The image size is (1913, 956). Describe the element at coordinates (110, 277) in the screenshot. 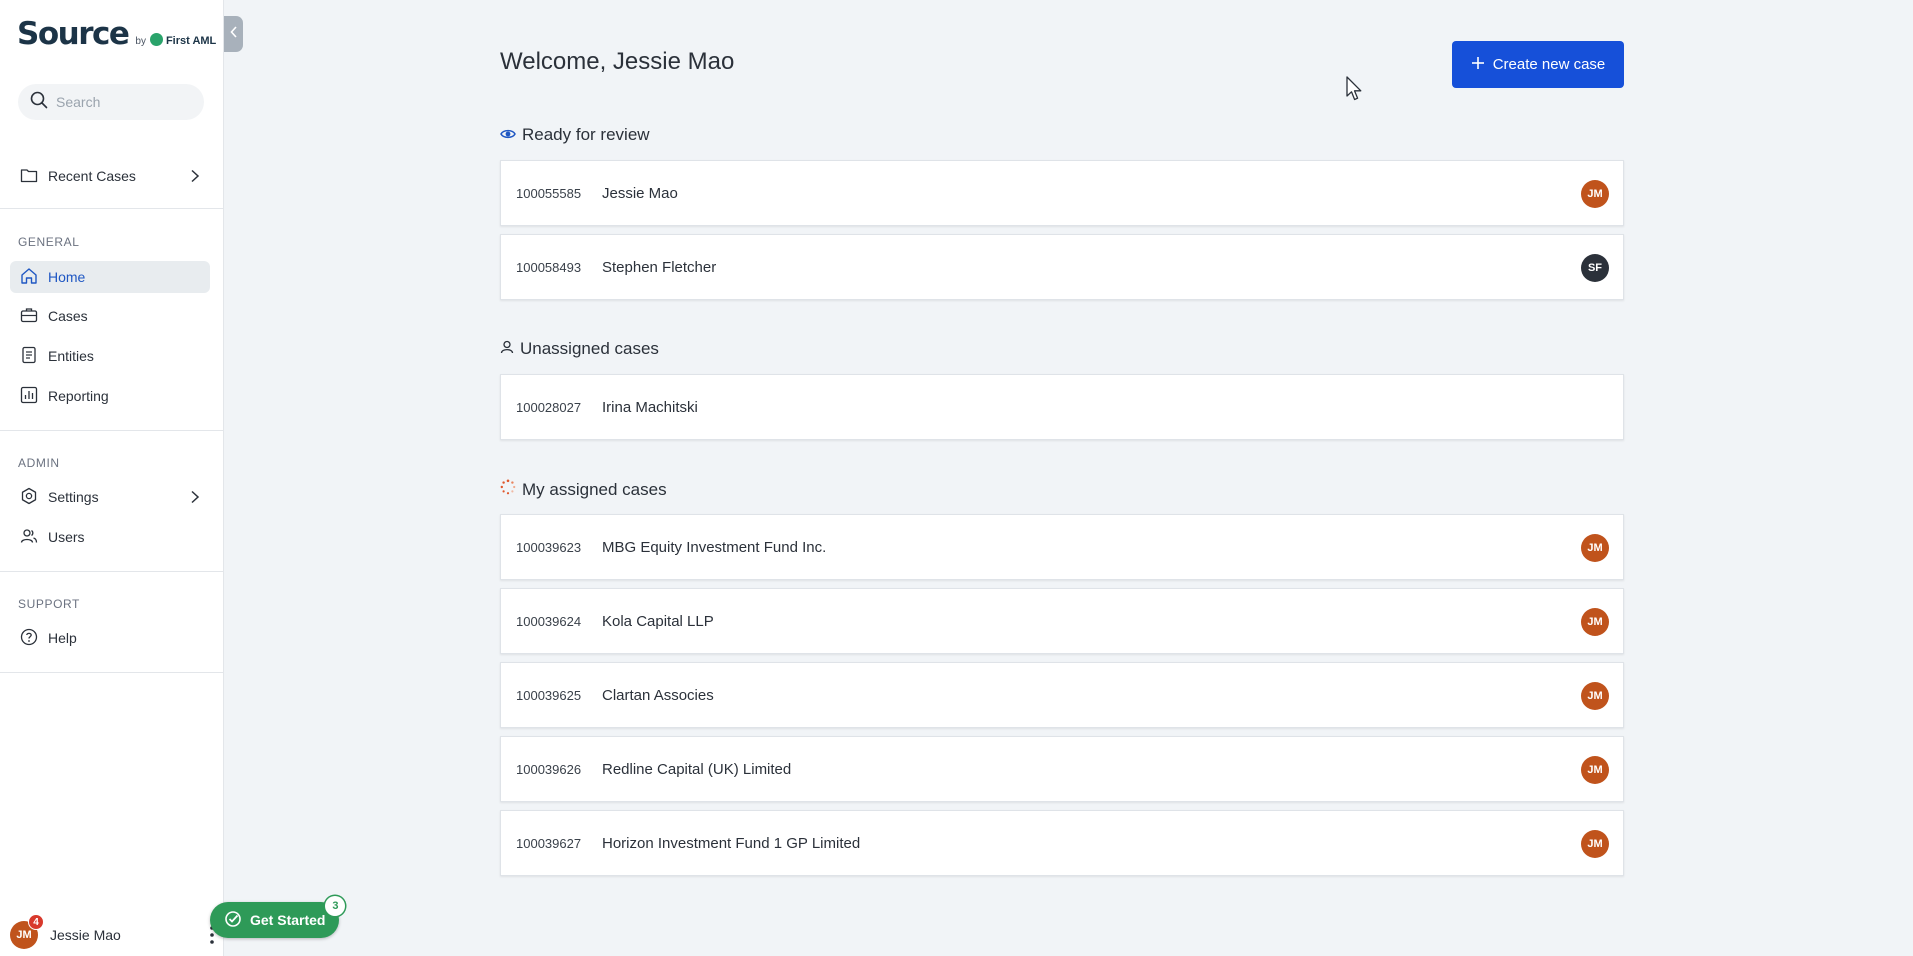

I see `sidebar-item-home: Home` at that location.